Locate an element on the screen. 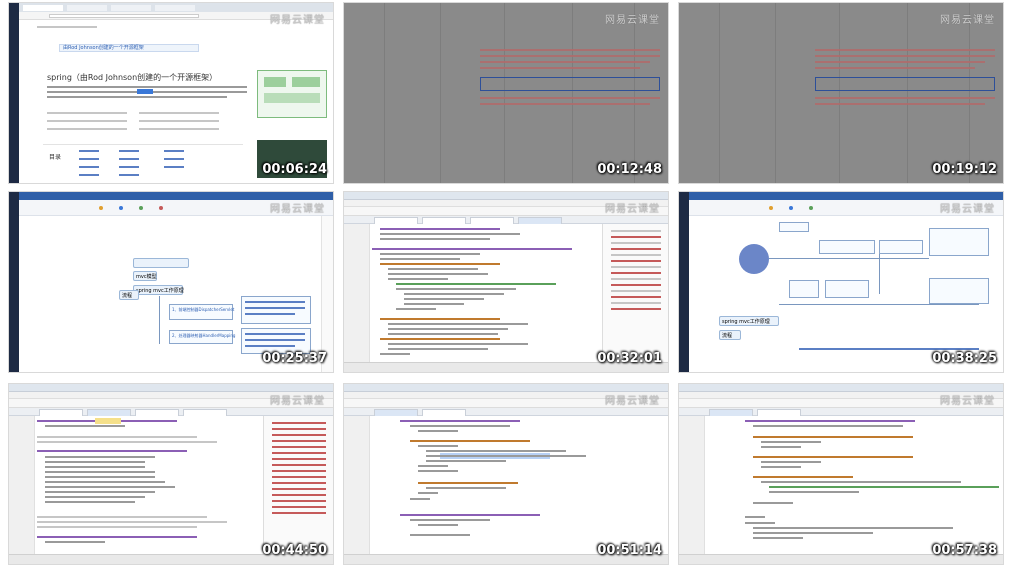 The image size is (1012, 577). diagram-flow-label: 流程 is located at coordinates (727, 336).